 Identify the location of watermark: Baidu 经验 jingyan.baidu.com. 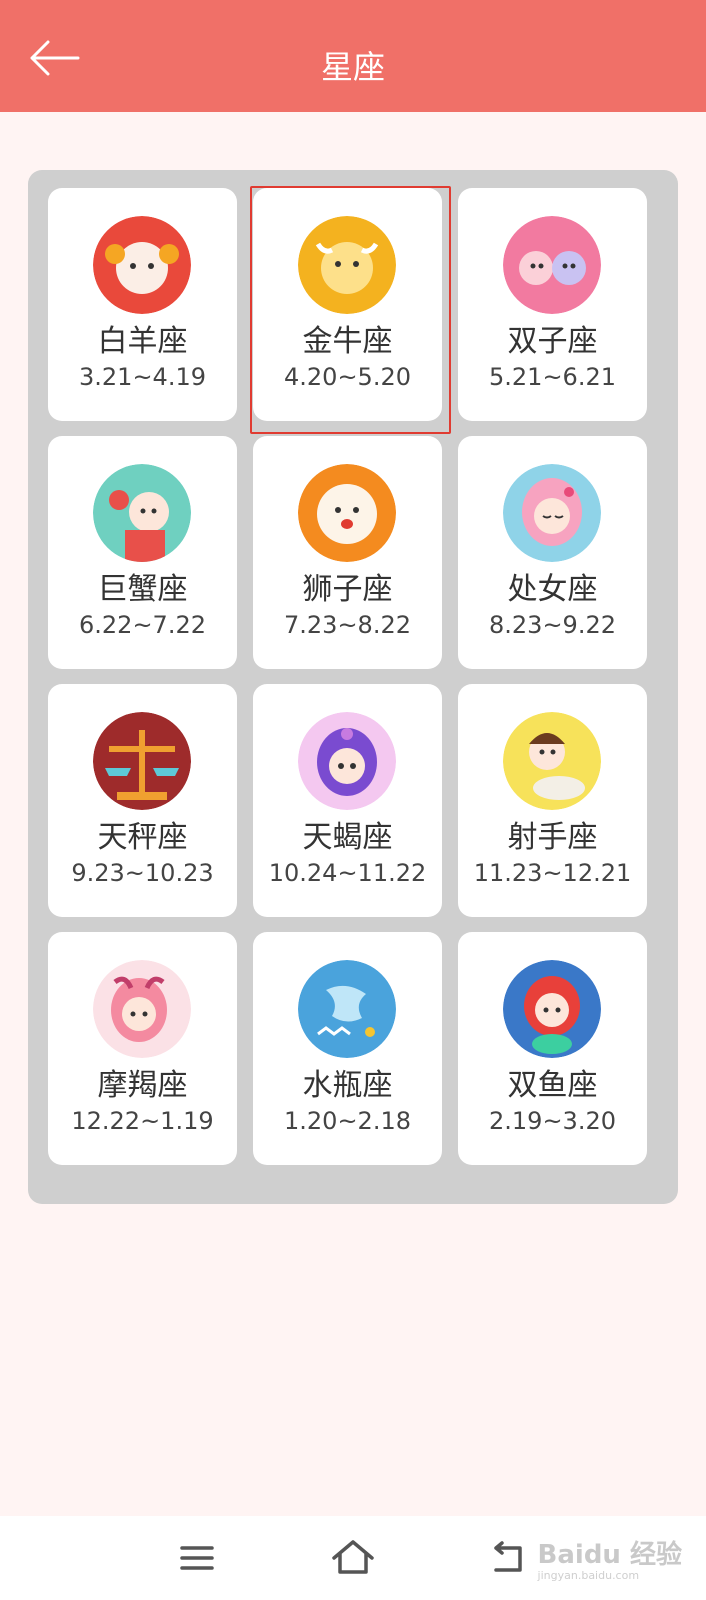
(610, 1558).